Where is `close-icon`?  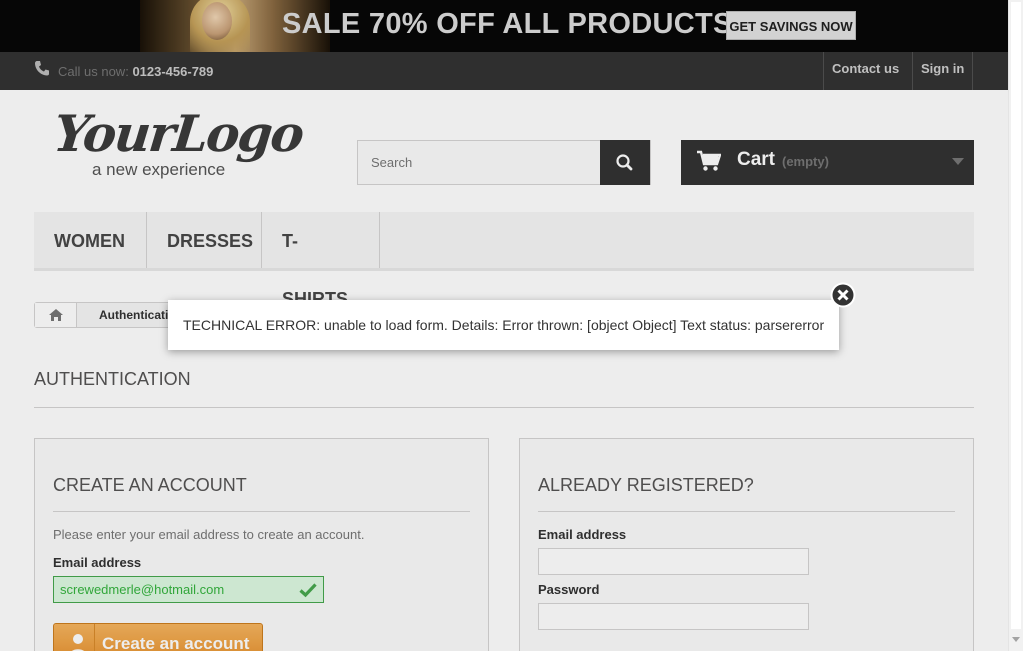 close-icon is located at coordinates (843, 295).